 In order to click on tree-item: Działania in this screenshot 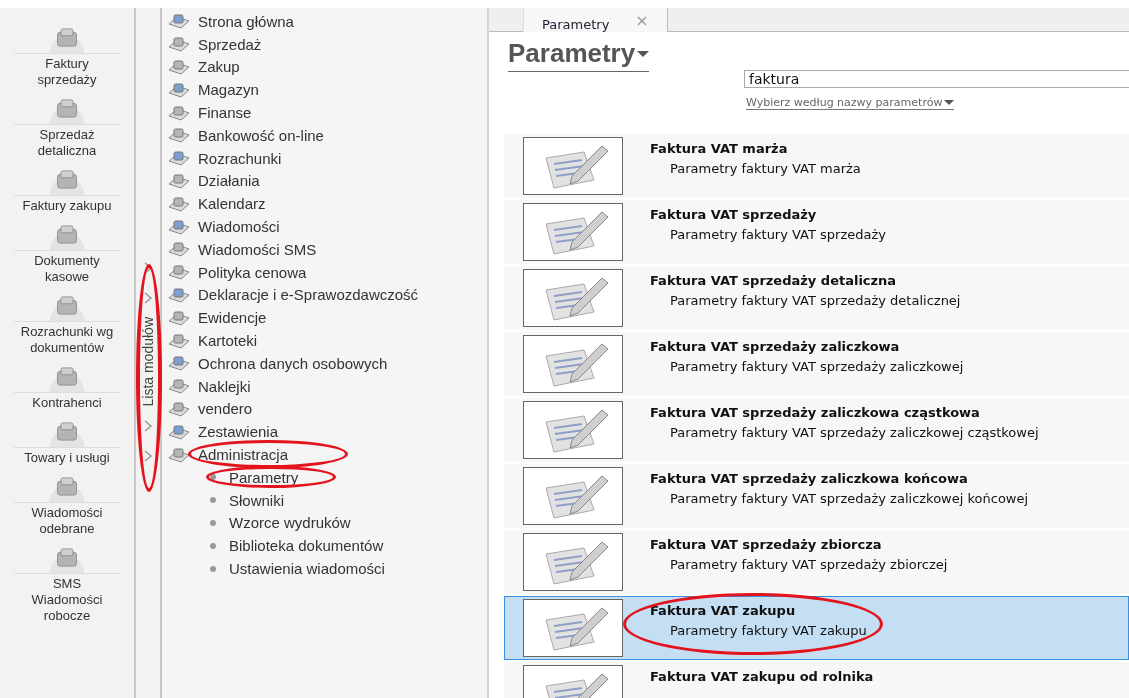, I will do `click(229, 181)`.